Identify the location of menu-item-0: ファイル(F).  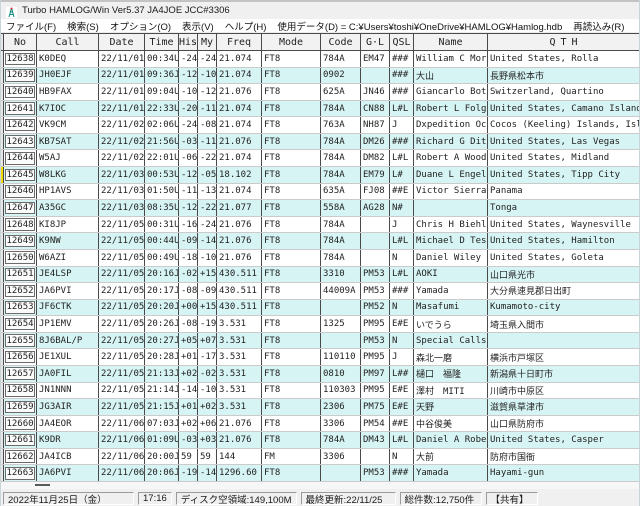
(31, 26).